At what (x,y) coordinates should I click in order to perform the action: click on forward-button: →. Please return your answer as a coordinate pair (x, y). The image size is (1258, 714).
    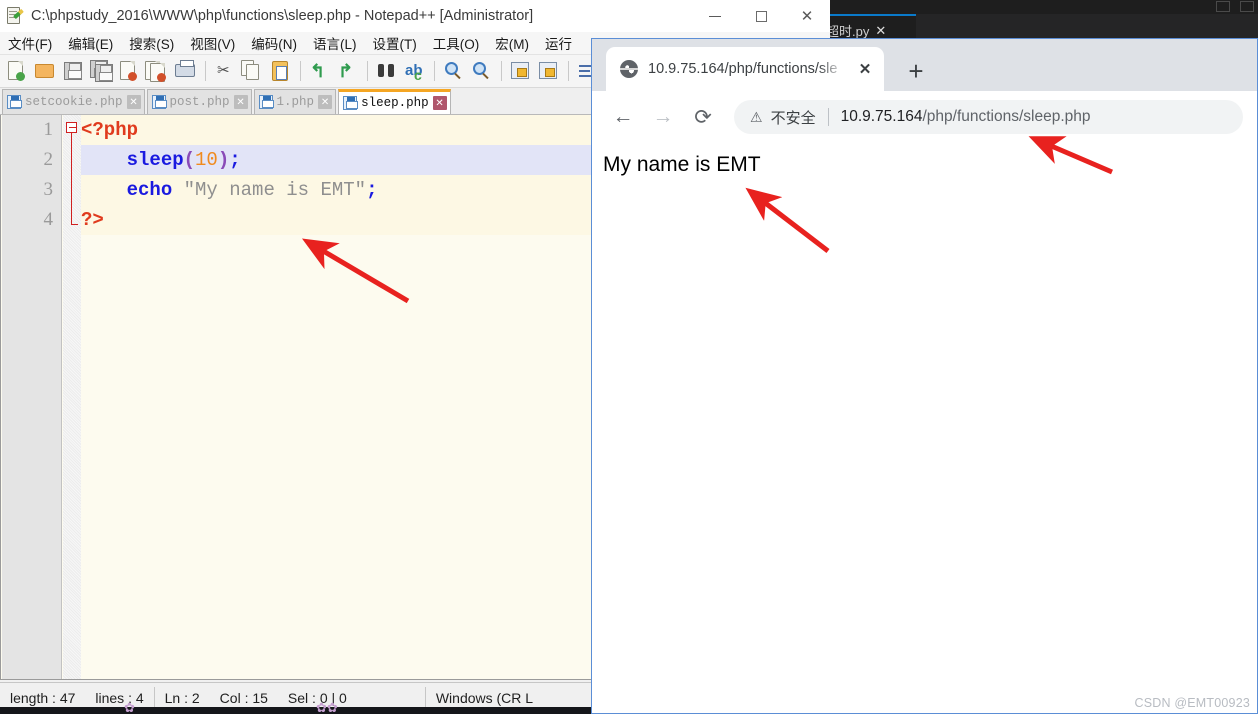
    Looking at the image, I should click on (663, 117).